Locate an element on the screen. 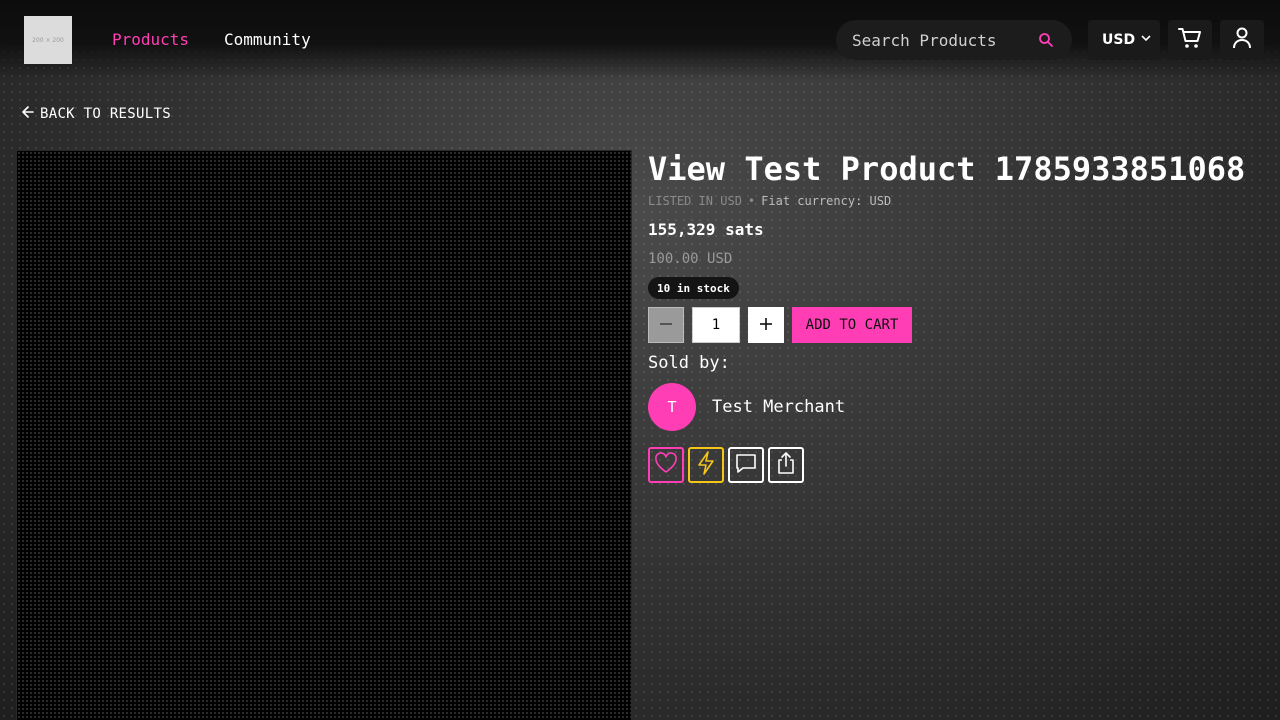 This screenshot has height=720, width=1280. logo-placeholder-text: 200 × 200 is located at coordinates (48, 40).